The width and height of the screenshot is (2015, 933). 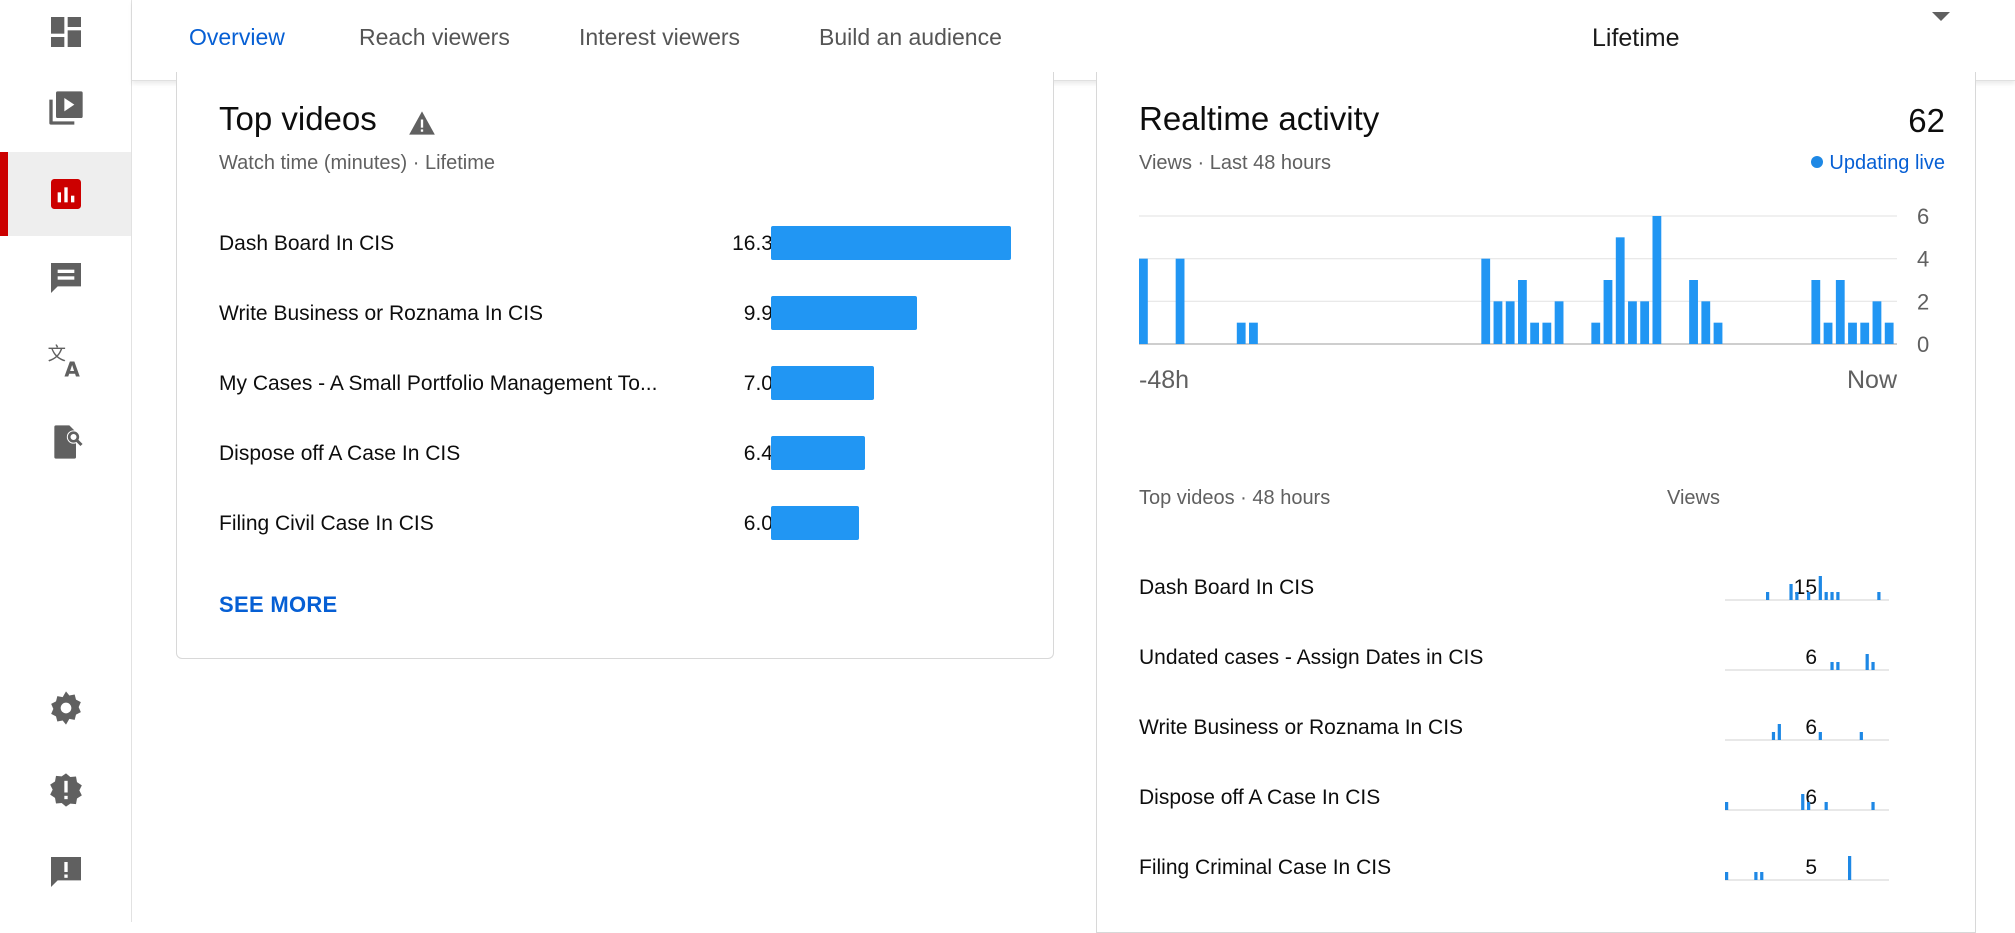 What do you see at coordinates (65, 708) in the screenshot?
I see `sidebar-item-settings` at bounding box center [65, 708].